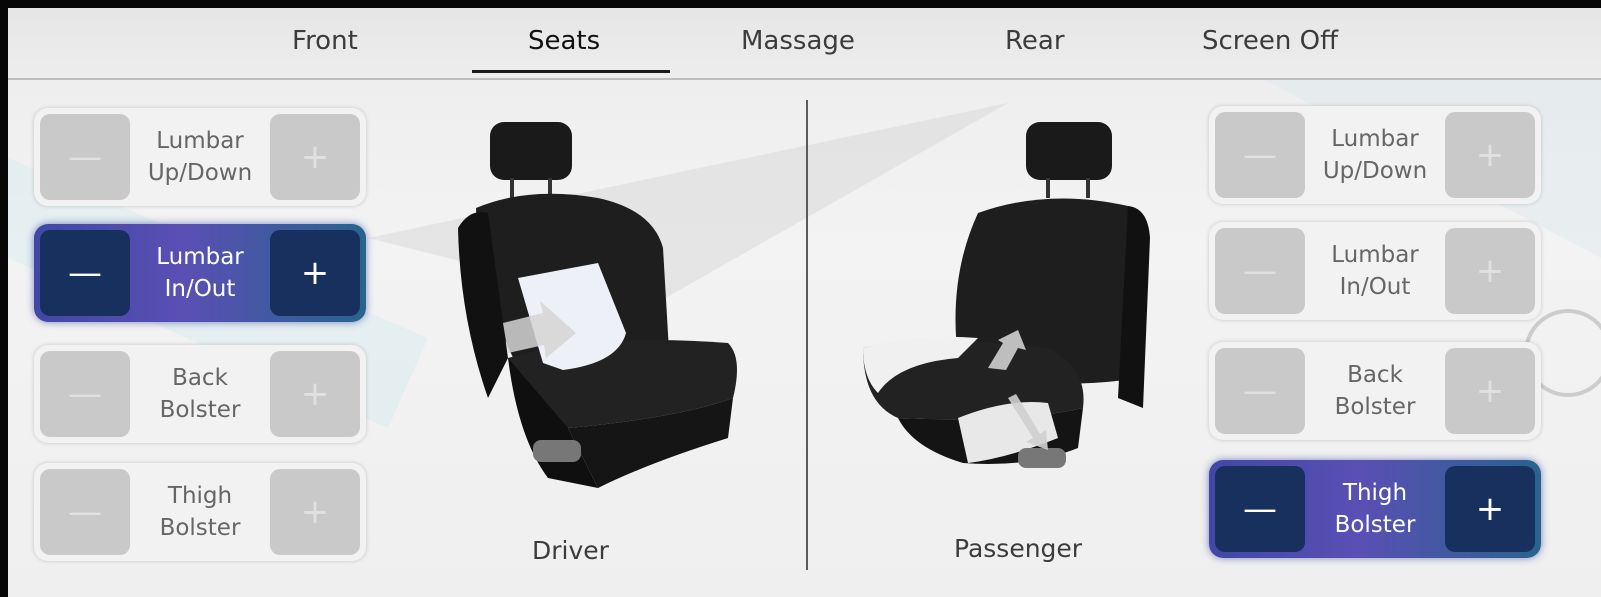  I want to click on driver-thigh-bolster-minus-button: —, so click(85, 512).